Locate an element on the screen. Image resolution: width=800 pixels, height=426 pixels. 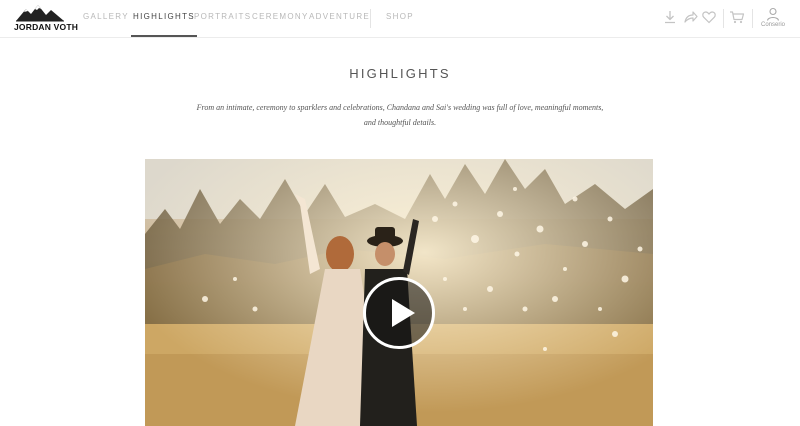
play-button is located at coordinates (399, 313).